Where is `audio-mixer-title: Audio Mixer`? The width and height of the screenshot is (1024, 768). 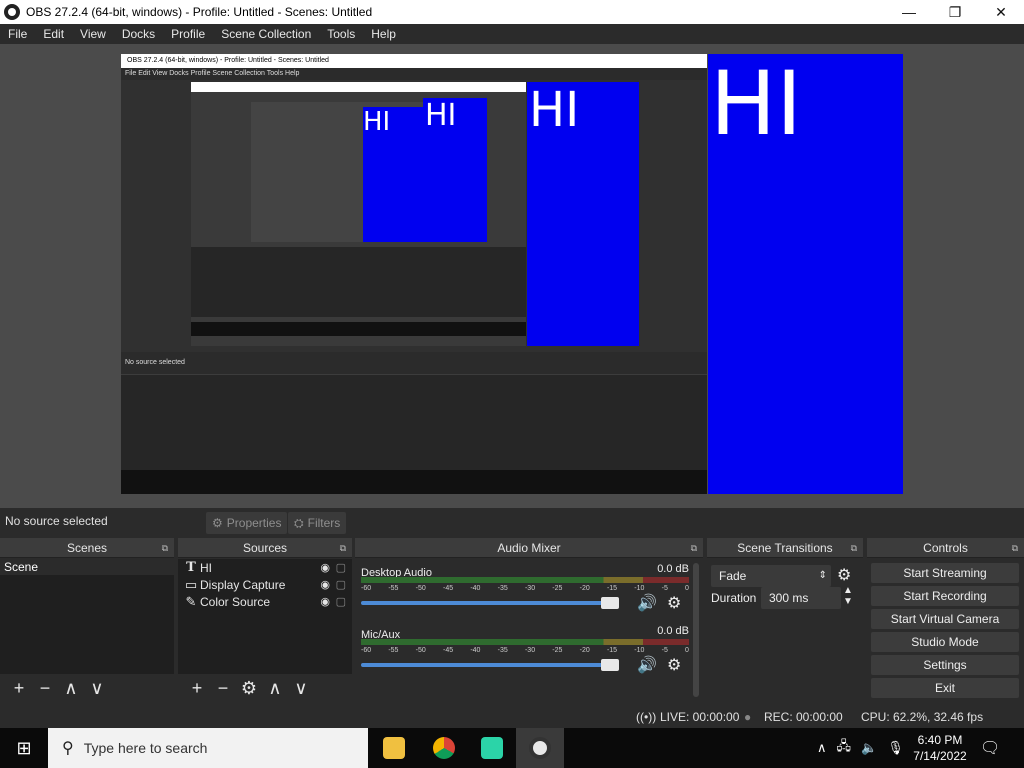 audio-mixer-title: Audio Mixer is located at coordinates (529, 548).